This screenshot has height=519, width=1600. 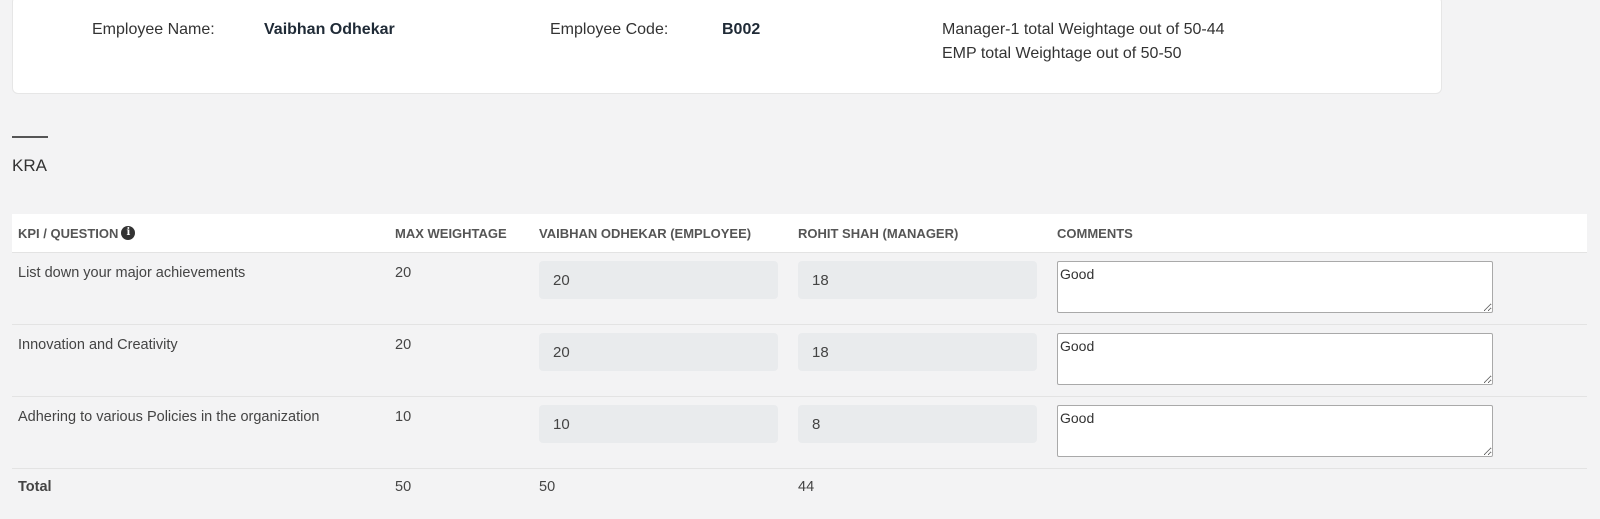 What do you see at coordinates (29, 166) in the screenshot?
I see `section-title: KRA` at bounding box center [29, 166].